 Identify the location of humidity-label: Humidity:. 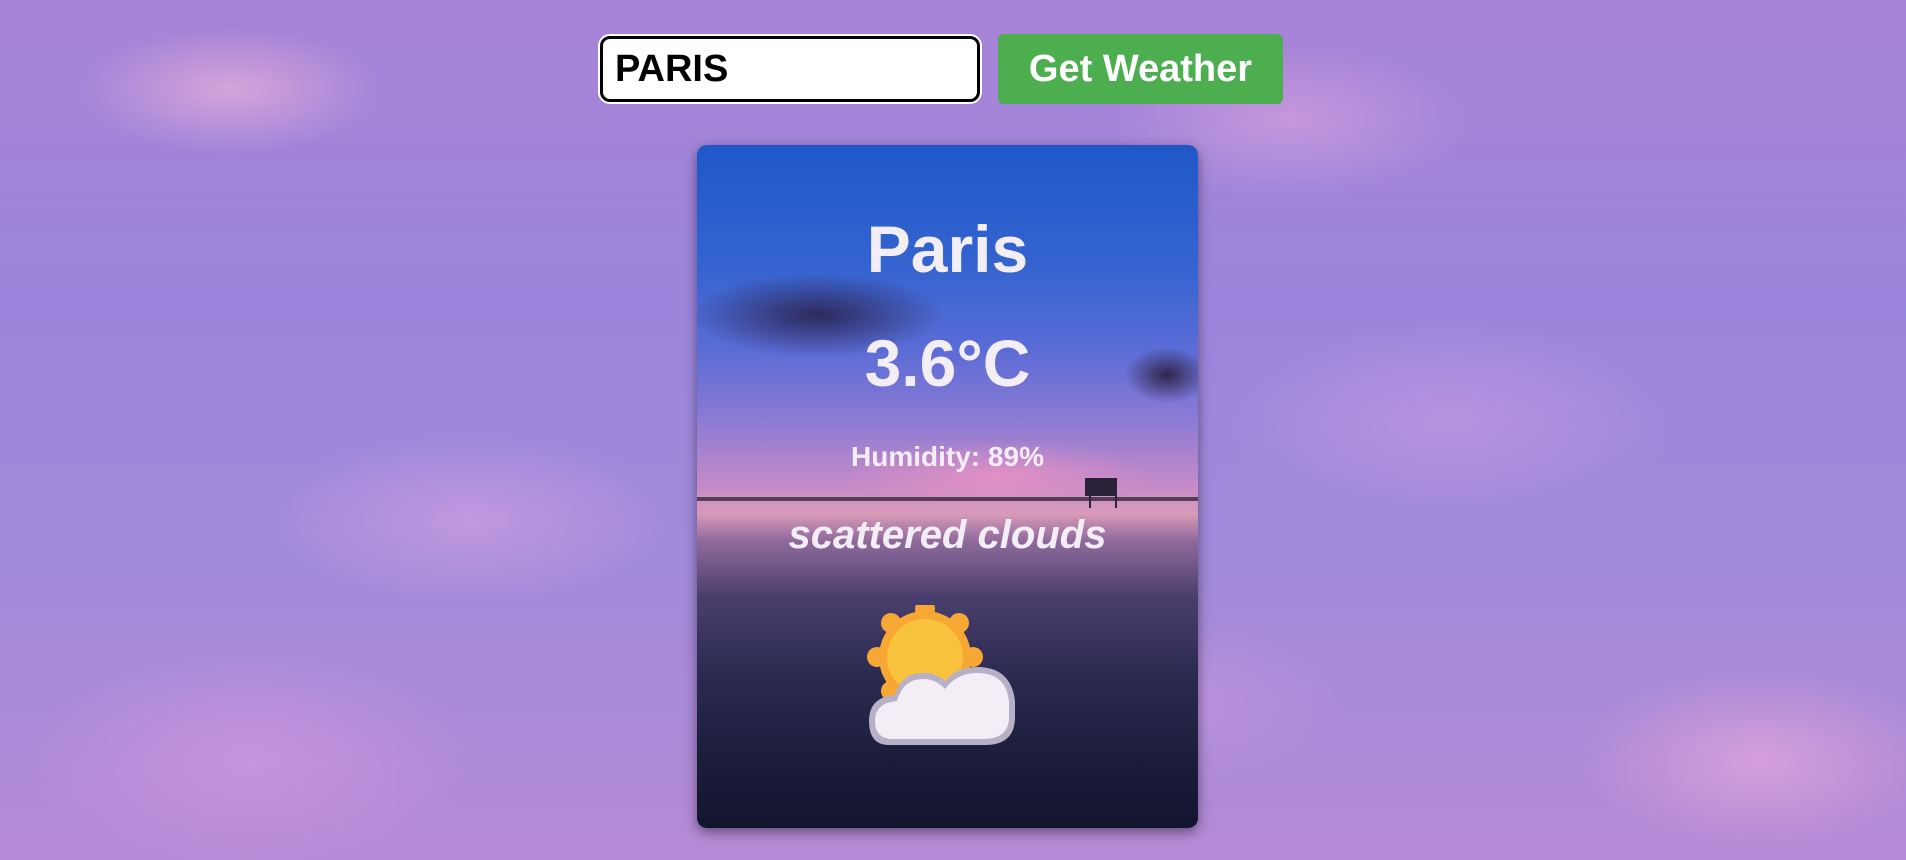
(916, 456).